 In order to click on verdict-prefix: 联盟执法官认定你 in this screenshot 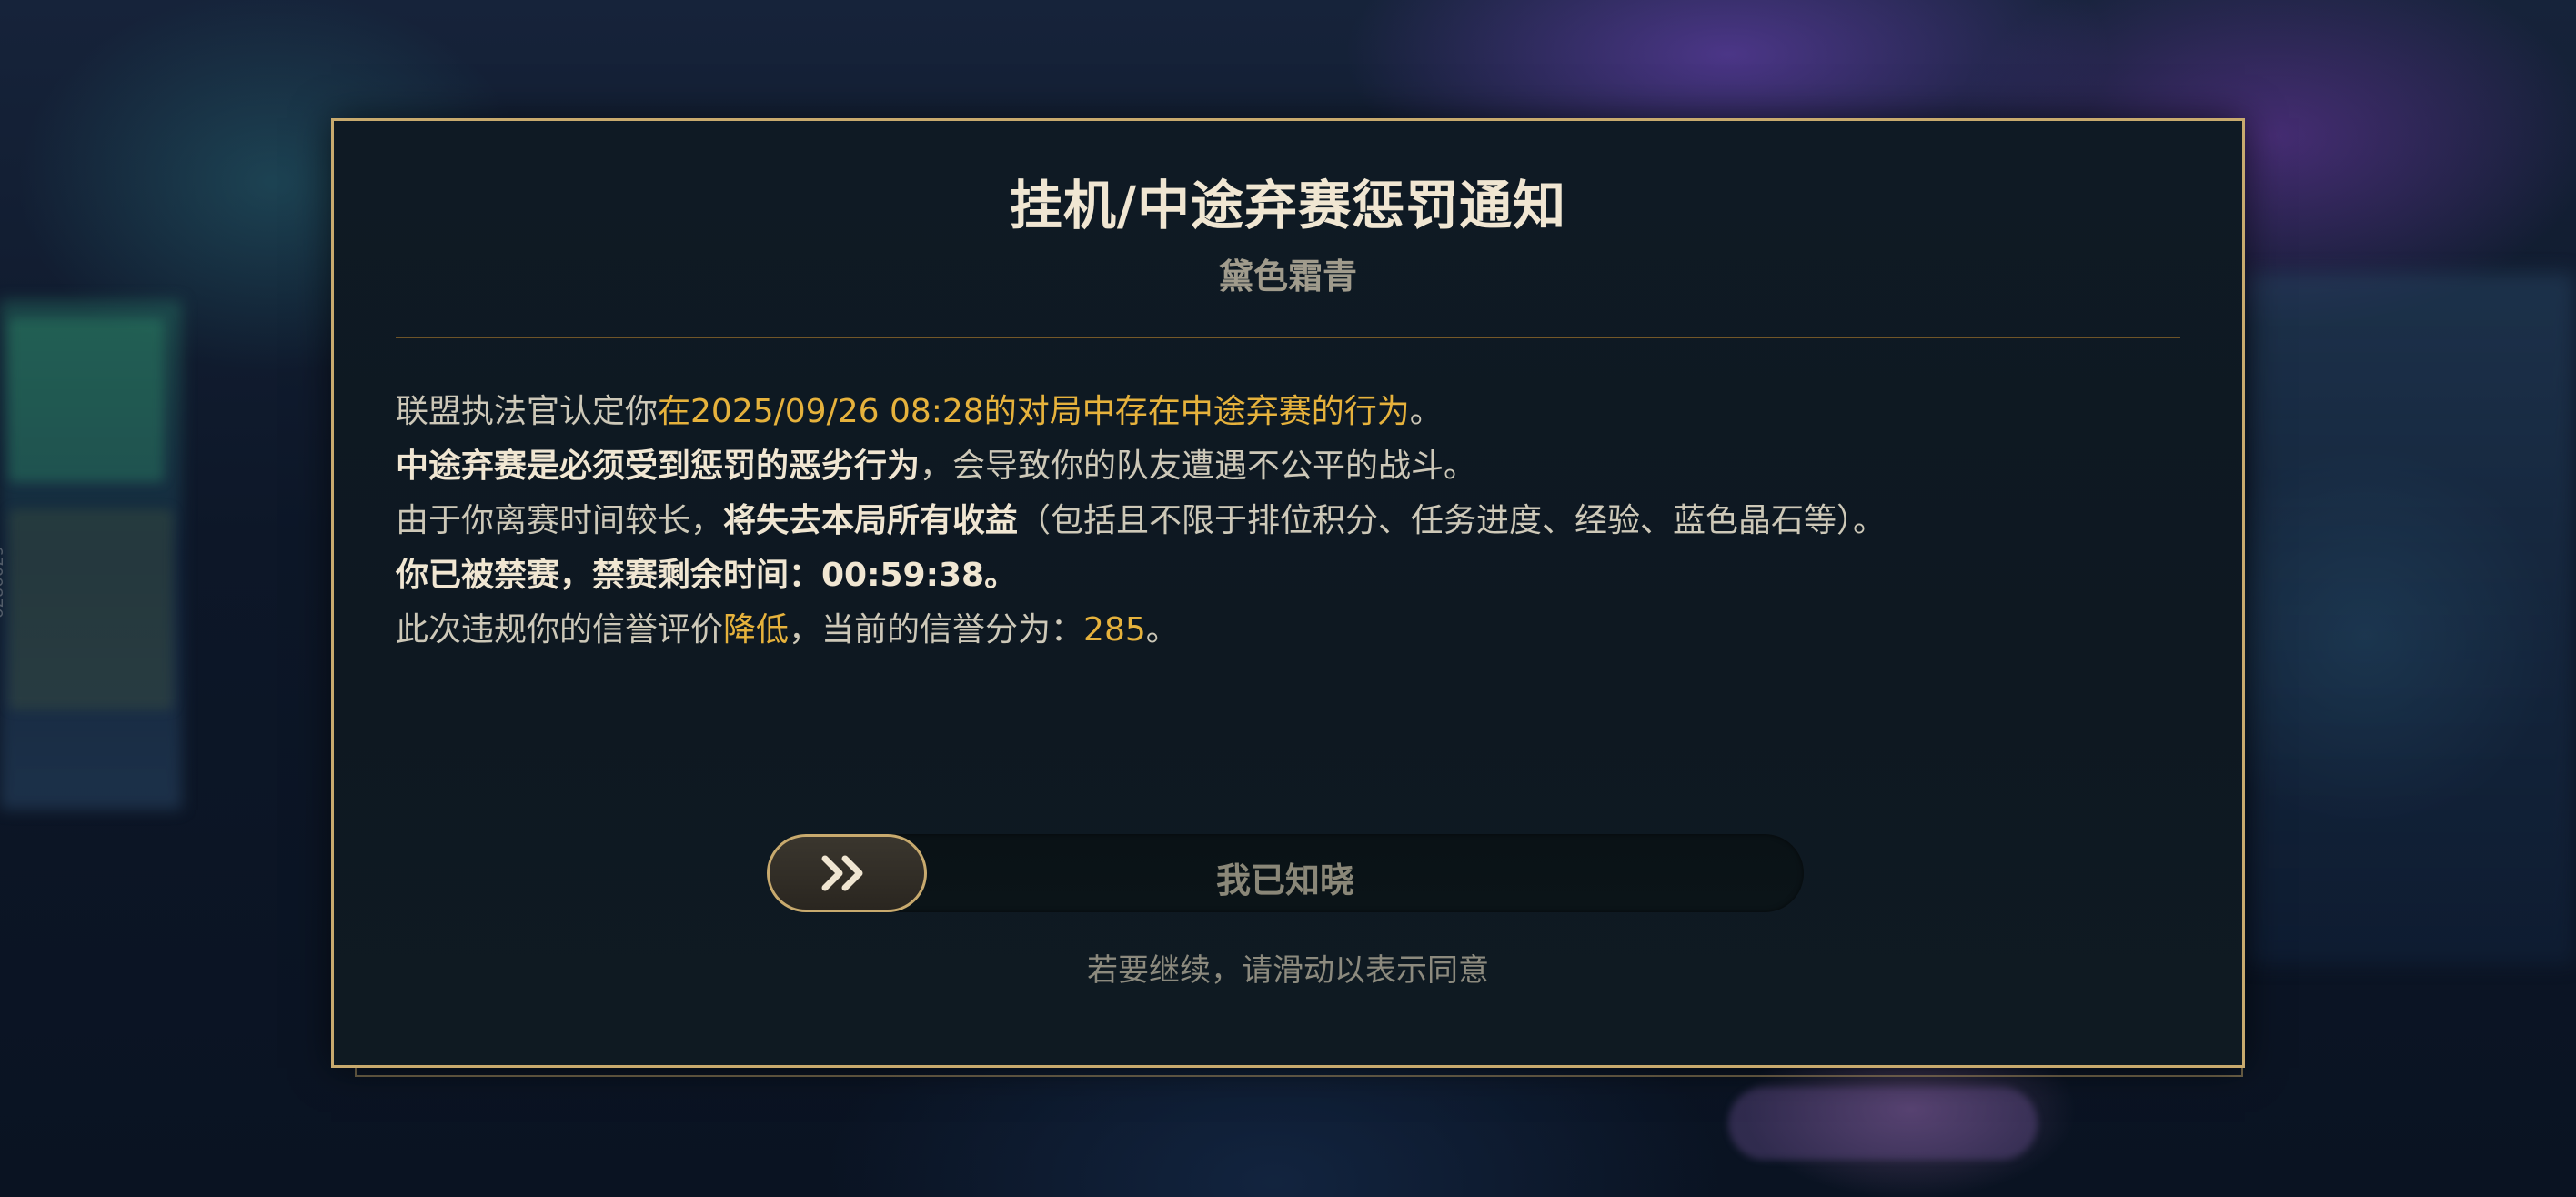, I will do `click(527, 411)`.